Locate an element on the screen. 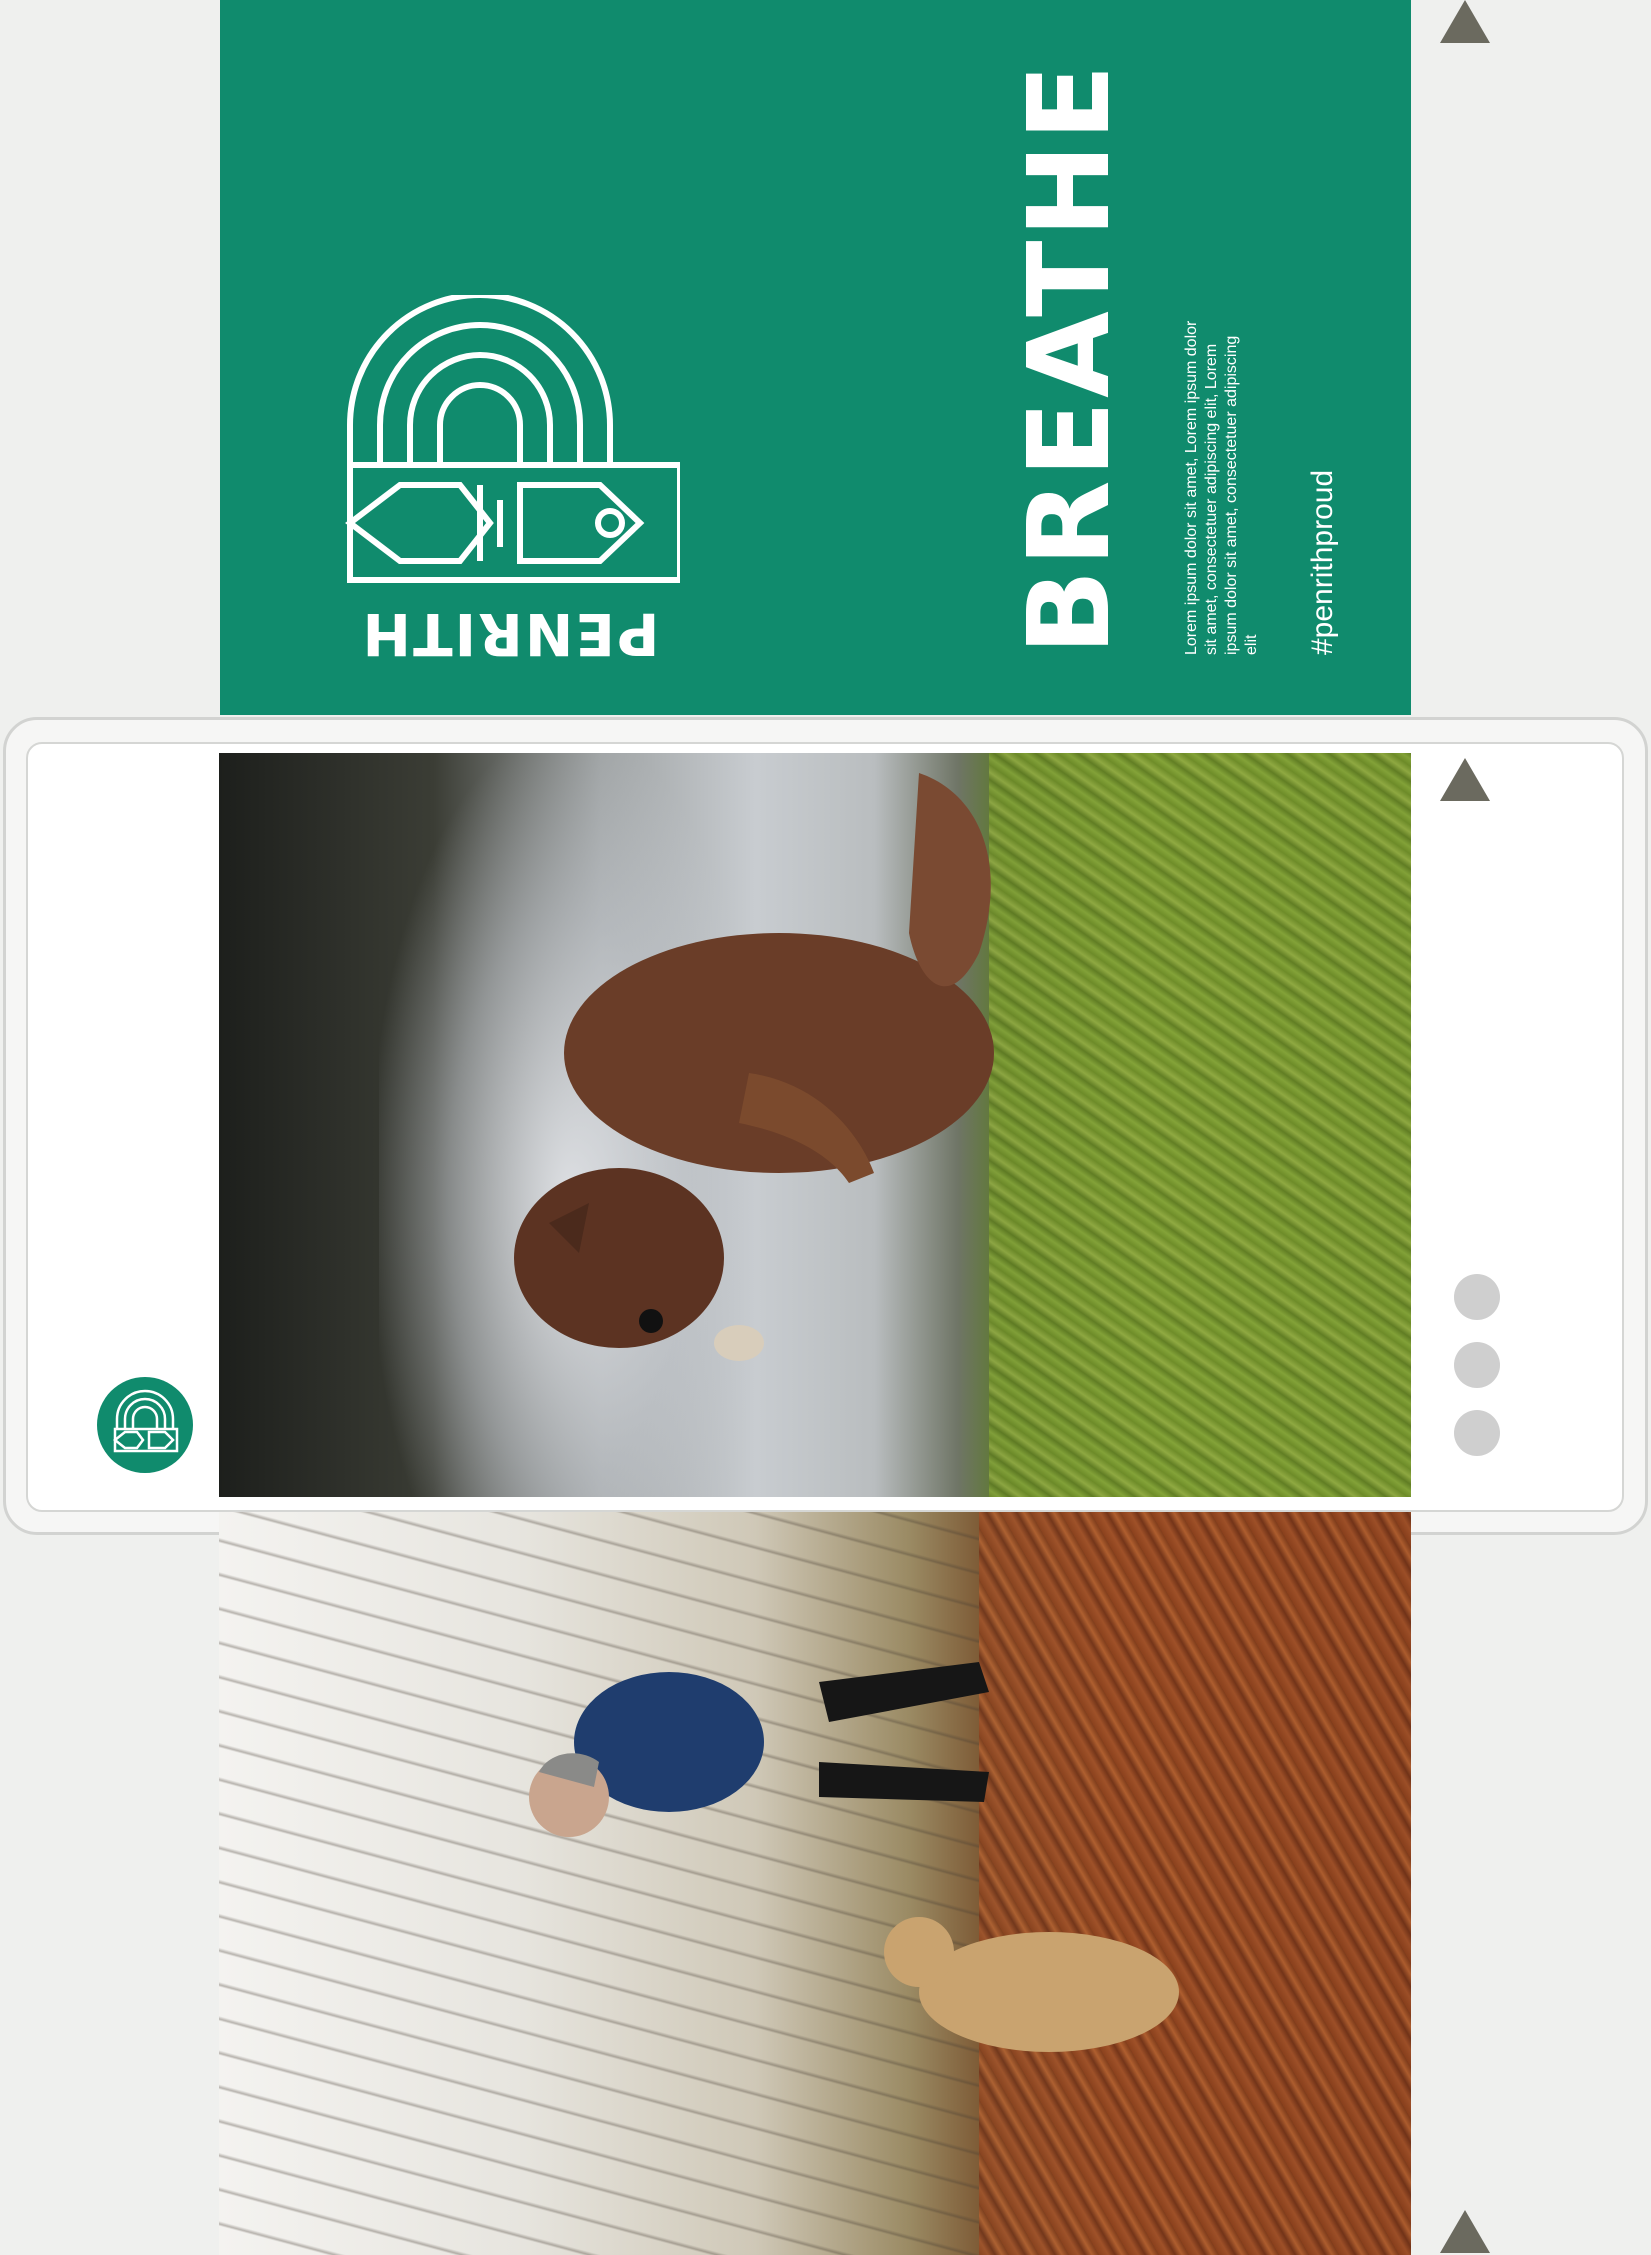 This screenshot has height=2255, width=1651. page-indicator is located at coordinates (1478, 1365).